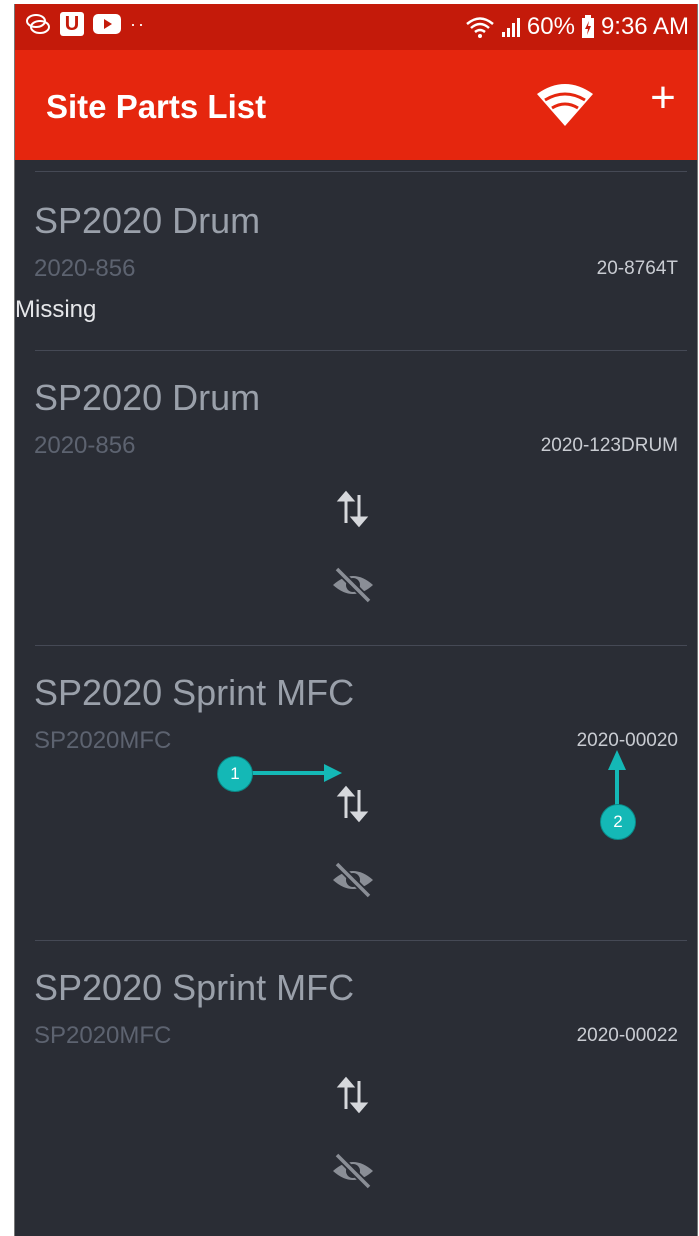  Describe the element at coordinates (644, 26) in the screenshot. I see `clock: 9:36 AM` at that location.